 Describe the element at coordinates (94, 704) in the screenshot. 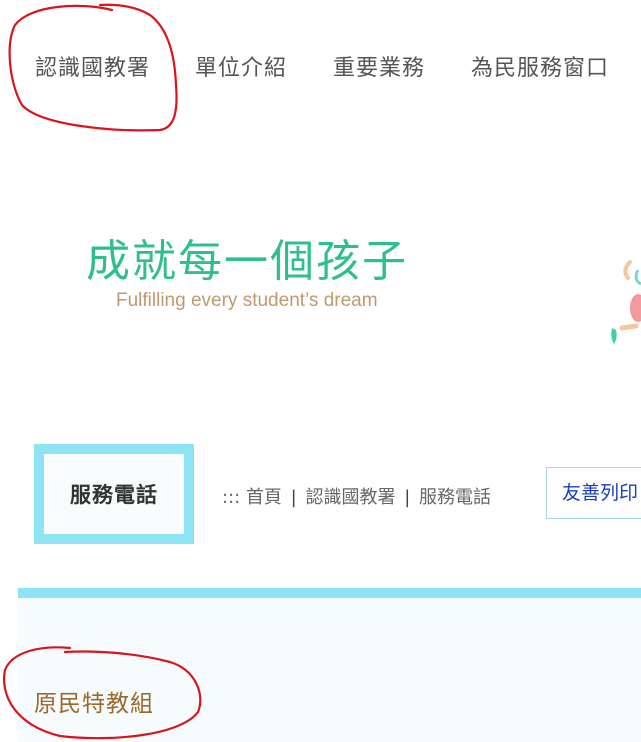

I see `section-heading: 原民特教組` at that location.